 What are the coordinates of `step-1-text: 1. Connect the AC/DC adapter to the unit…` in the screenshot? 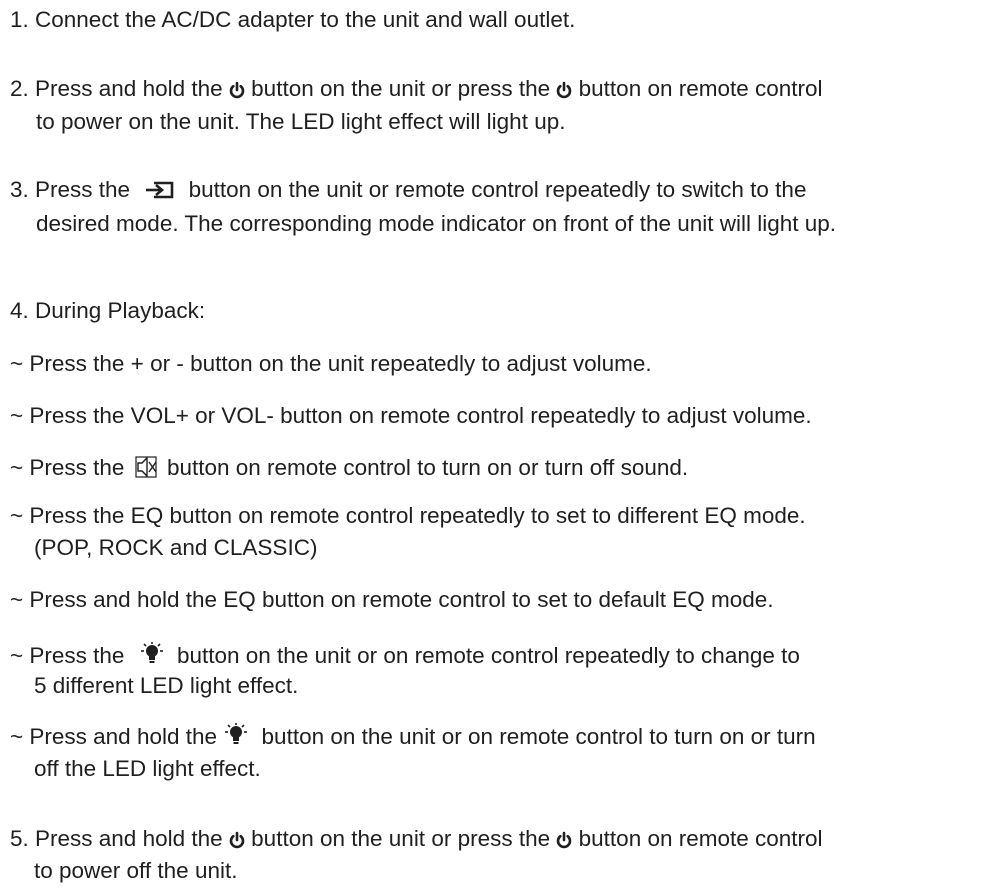 It's located at (293, 19).